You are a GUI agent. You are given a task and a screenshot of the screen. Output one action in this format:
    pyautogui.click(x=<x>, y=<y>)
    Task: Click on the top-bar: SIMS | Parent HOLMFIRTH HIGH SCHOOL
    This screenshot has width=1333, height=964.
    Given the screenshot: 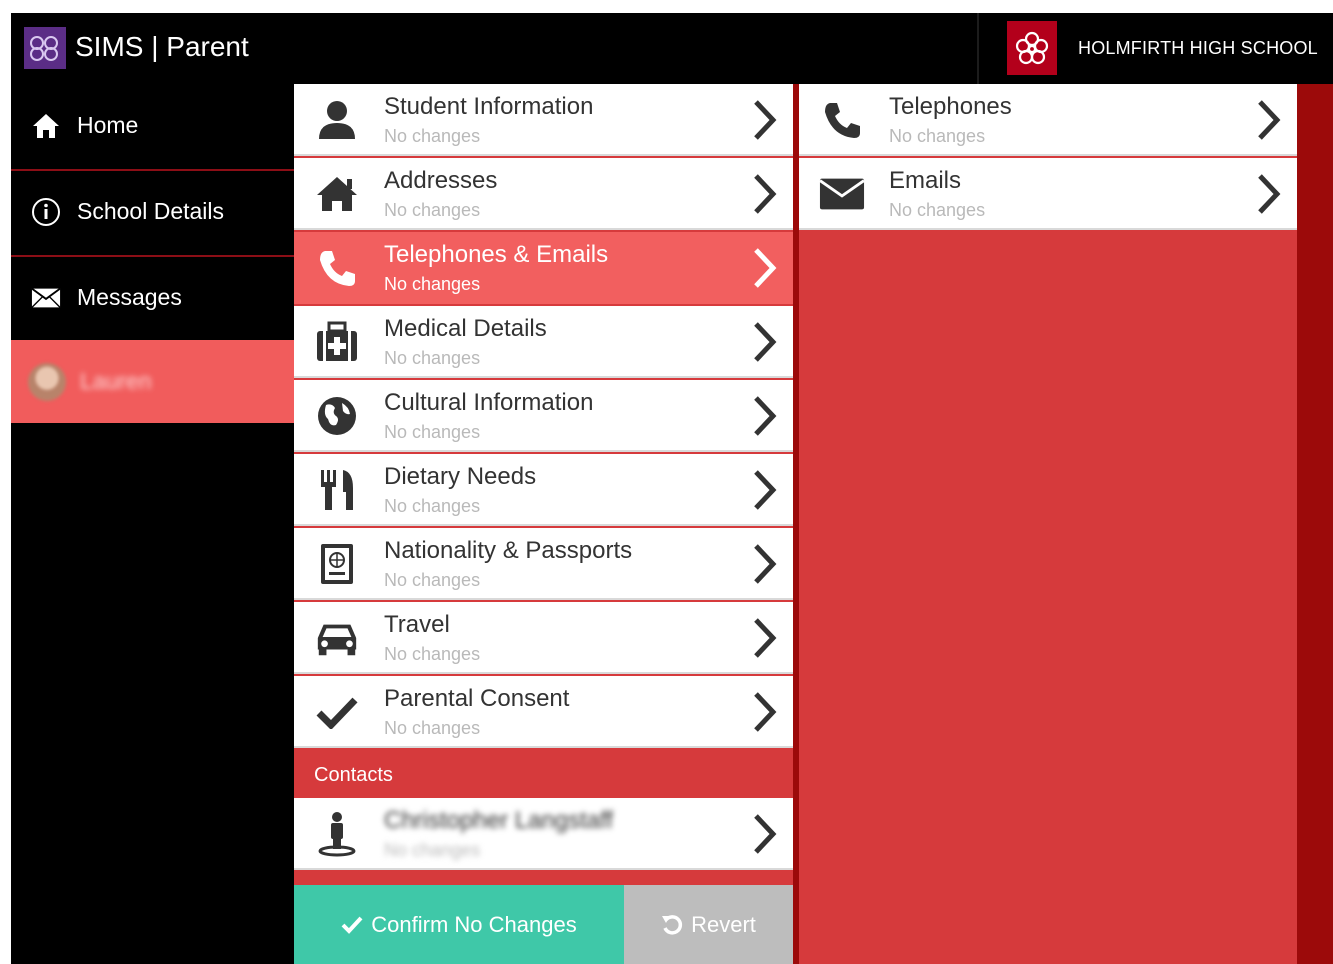 What is the action you would take?
    pyautogui.click(x=672, y=48)
    